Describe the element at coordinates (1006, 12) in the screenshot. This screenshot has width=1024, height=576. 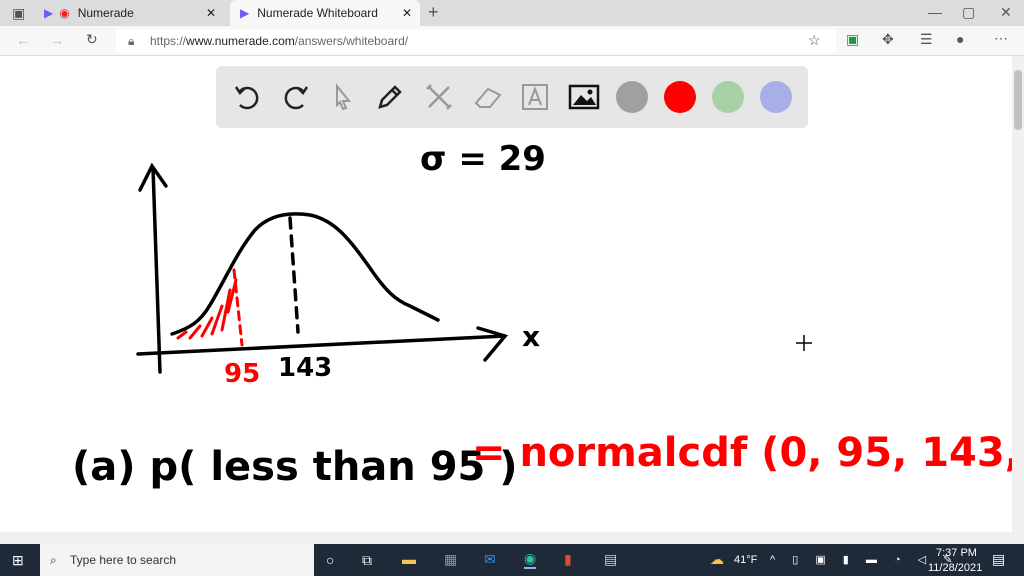
I see `close-window-icon: ✕` at that location.